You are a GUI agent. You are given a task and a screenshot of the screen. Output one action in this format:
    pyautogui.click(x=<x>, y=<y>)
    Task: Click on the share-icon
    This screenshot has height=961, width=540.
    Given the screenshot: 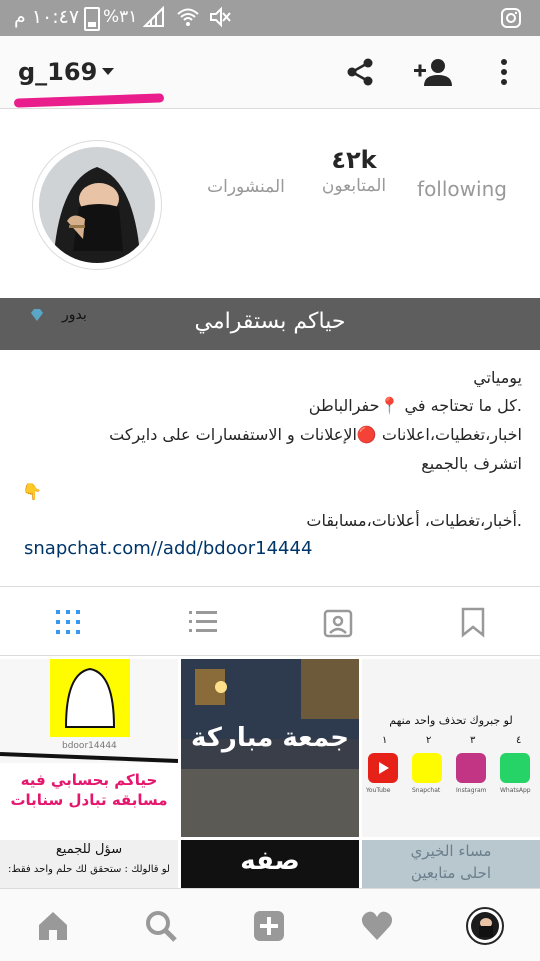 What is the action you would take?
    pyautogui.click(x=360, y=72)
    